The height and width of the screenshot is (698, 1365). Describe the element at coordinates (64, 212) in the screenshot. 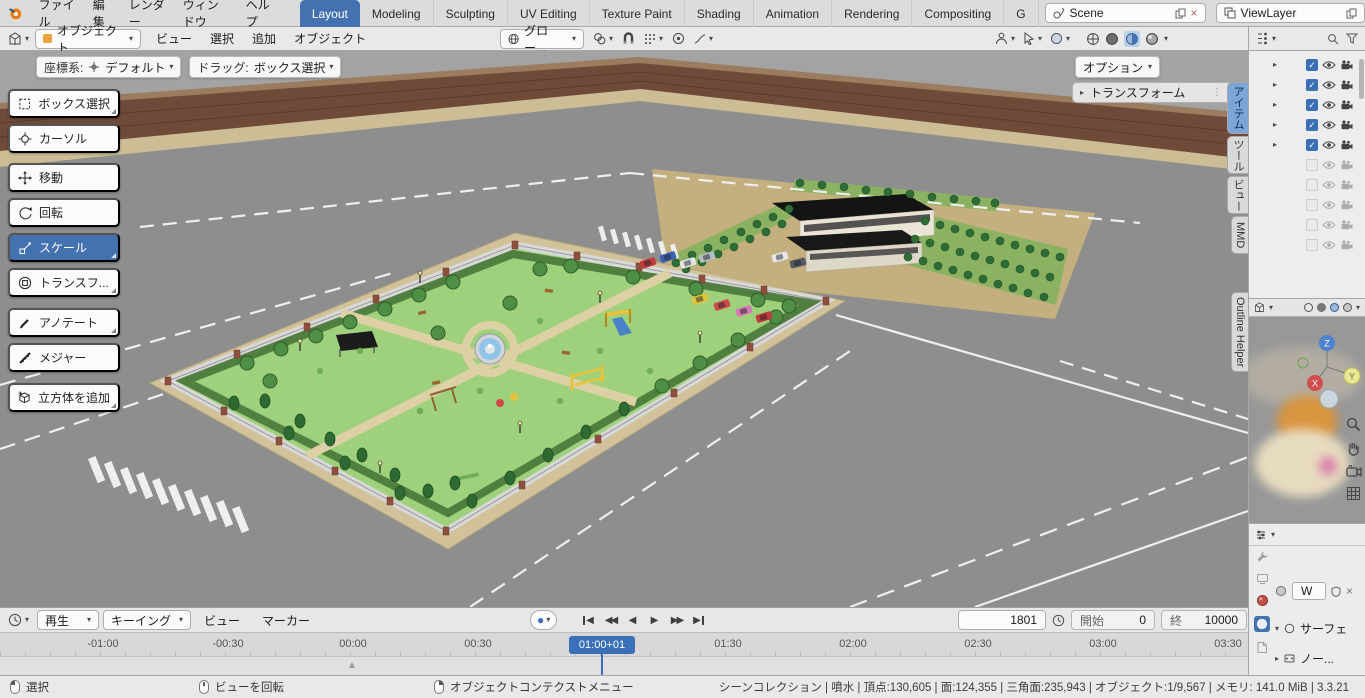

I see `tool-rotate: 回転` at that location.